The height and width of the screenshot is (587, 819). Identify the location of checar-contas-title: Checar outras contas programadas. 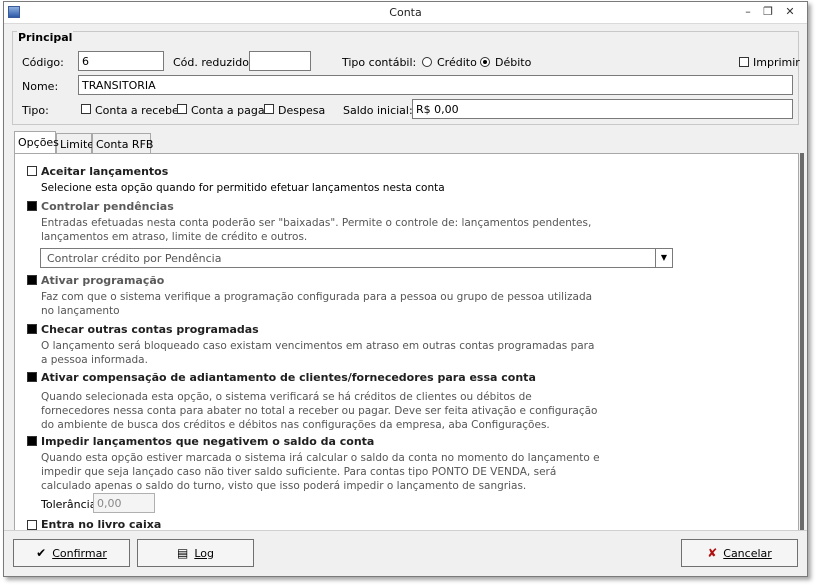
(150, 329).